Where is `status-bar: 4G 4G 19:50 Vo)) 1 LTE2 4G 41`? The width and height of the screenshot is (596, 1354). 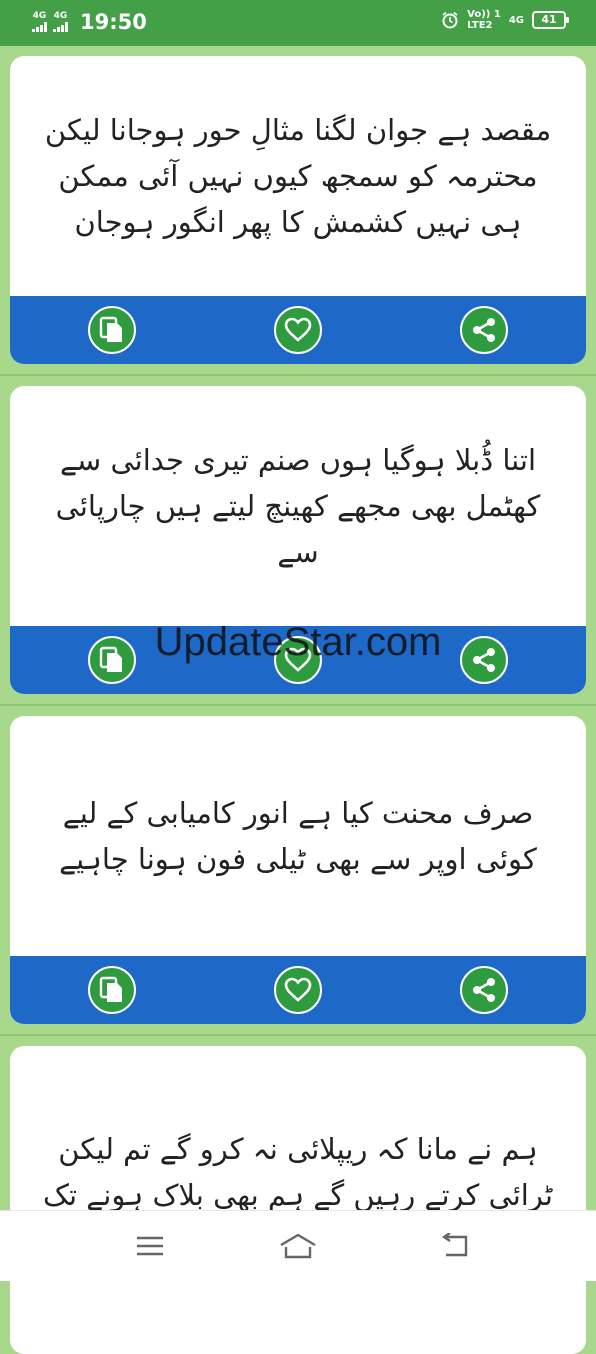 status-bar: 4G 4G 19:50 Vo)) 1 LTE2 4G 41 is located at coordinates (298, 23).